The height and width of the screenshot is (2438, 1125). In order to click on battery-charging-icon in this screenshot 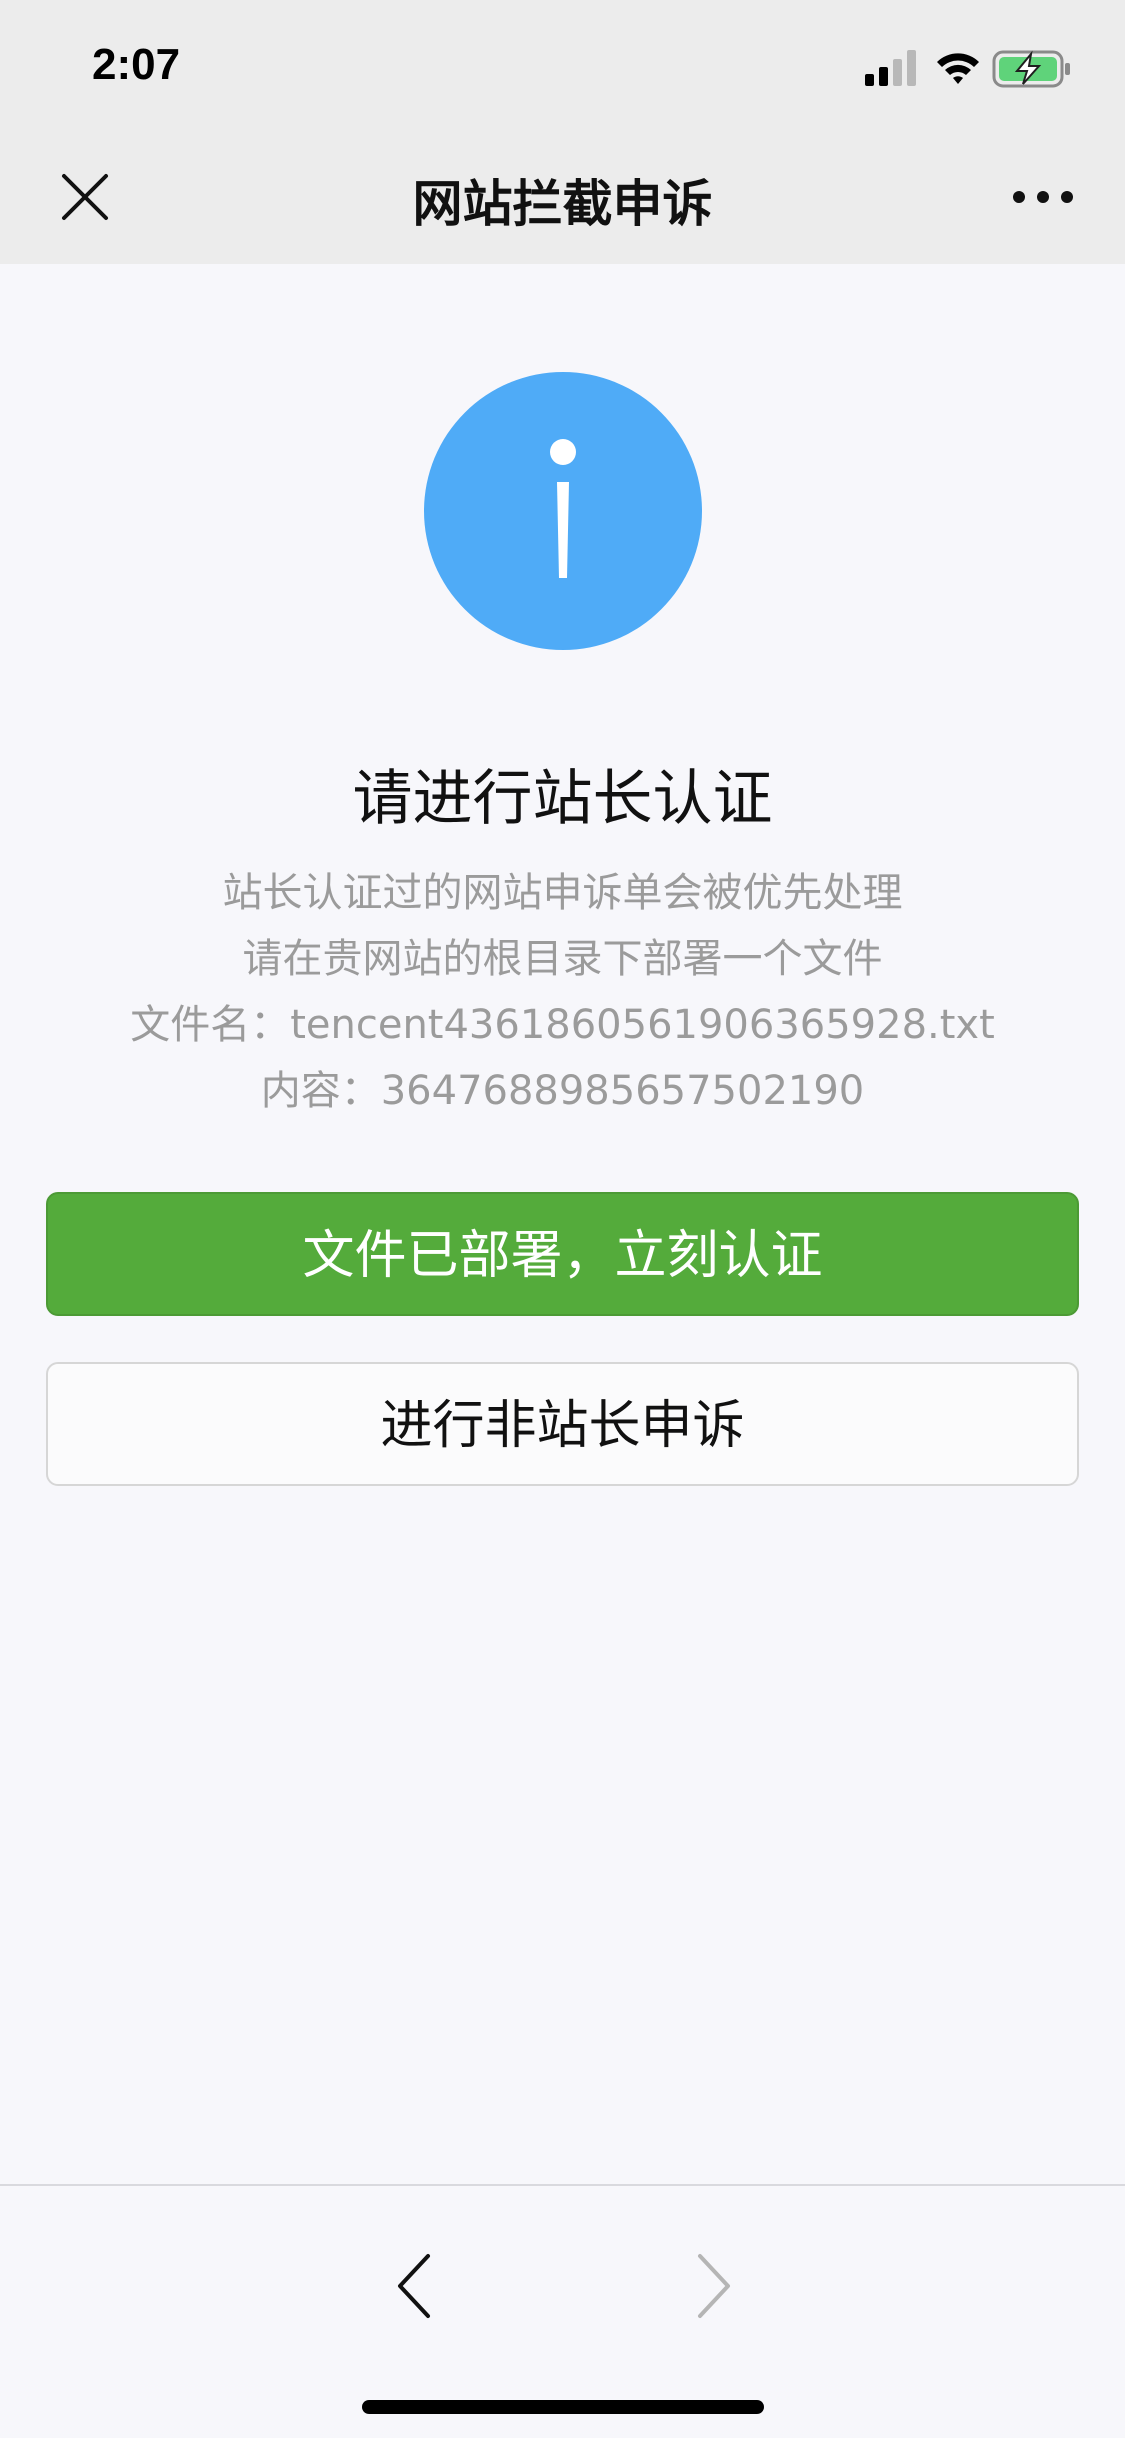, I will do `click(1031, 69)`.